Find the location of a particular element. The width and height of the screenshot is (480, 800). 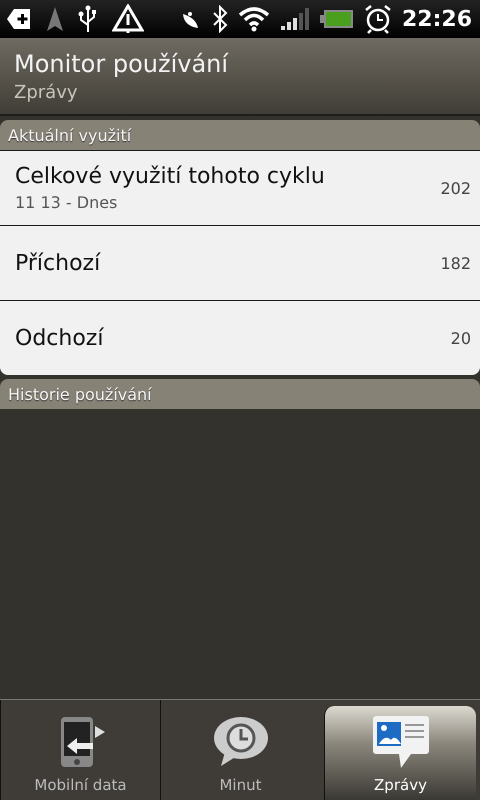

row-label: Odchozí is located at coordinates (59, 338).